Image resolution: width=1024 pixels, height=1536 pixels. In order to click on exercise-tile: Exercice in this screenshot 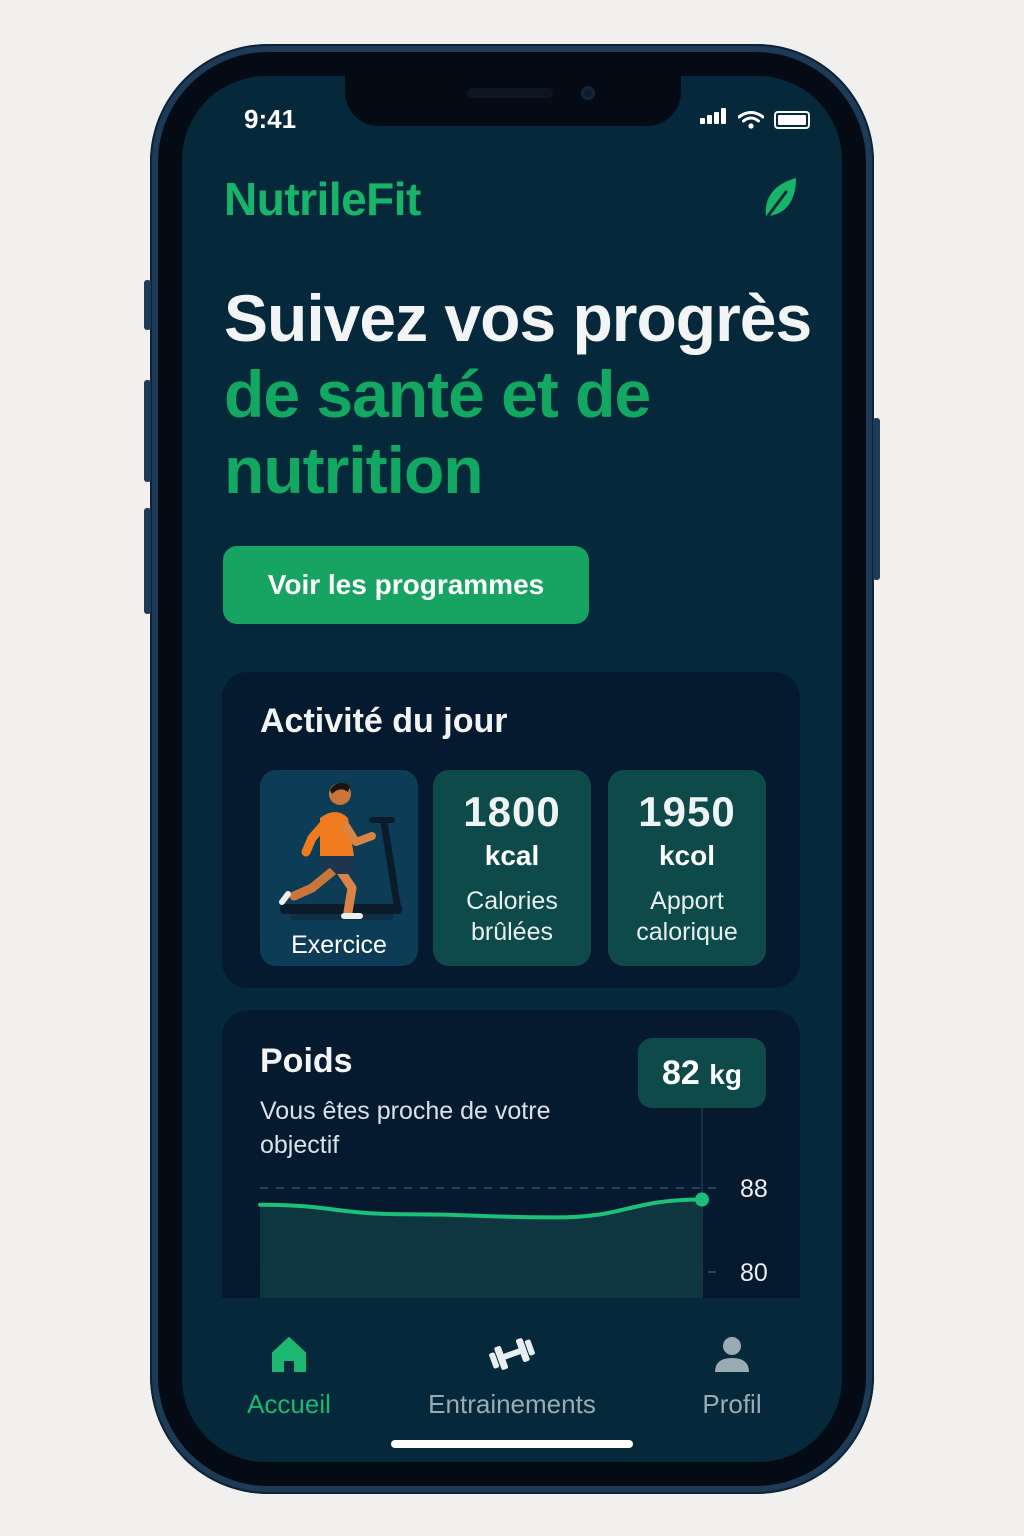, I will do `click(339, 868)`.